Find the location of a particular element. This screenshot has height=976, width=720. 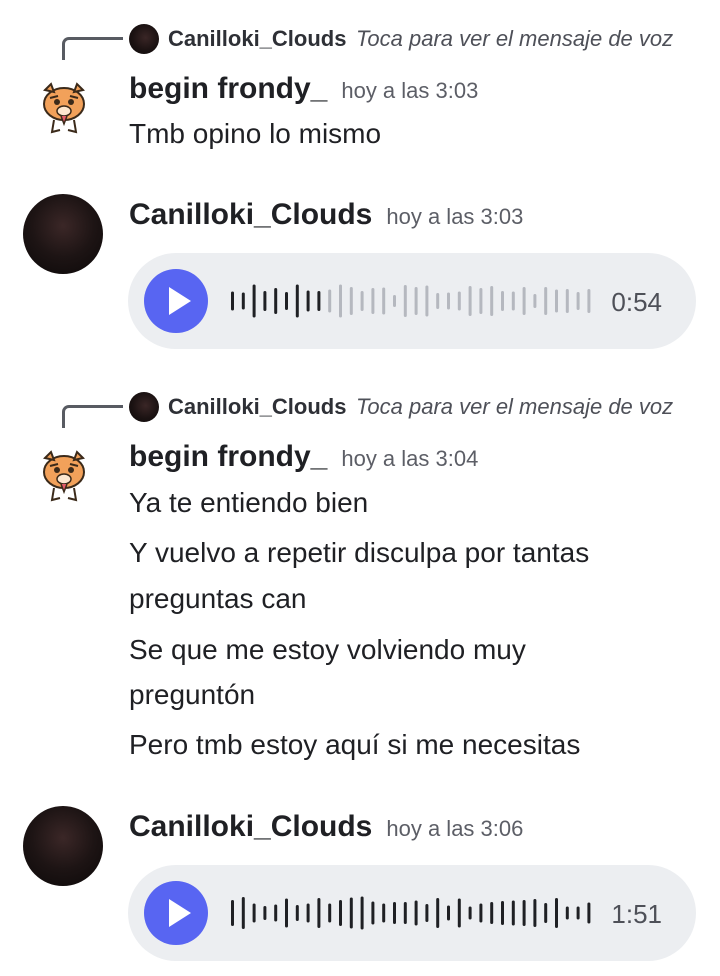

message-text: preguntón is located at coordinates (192, 694).